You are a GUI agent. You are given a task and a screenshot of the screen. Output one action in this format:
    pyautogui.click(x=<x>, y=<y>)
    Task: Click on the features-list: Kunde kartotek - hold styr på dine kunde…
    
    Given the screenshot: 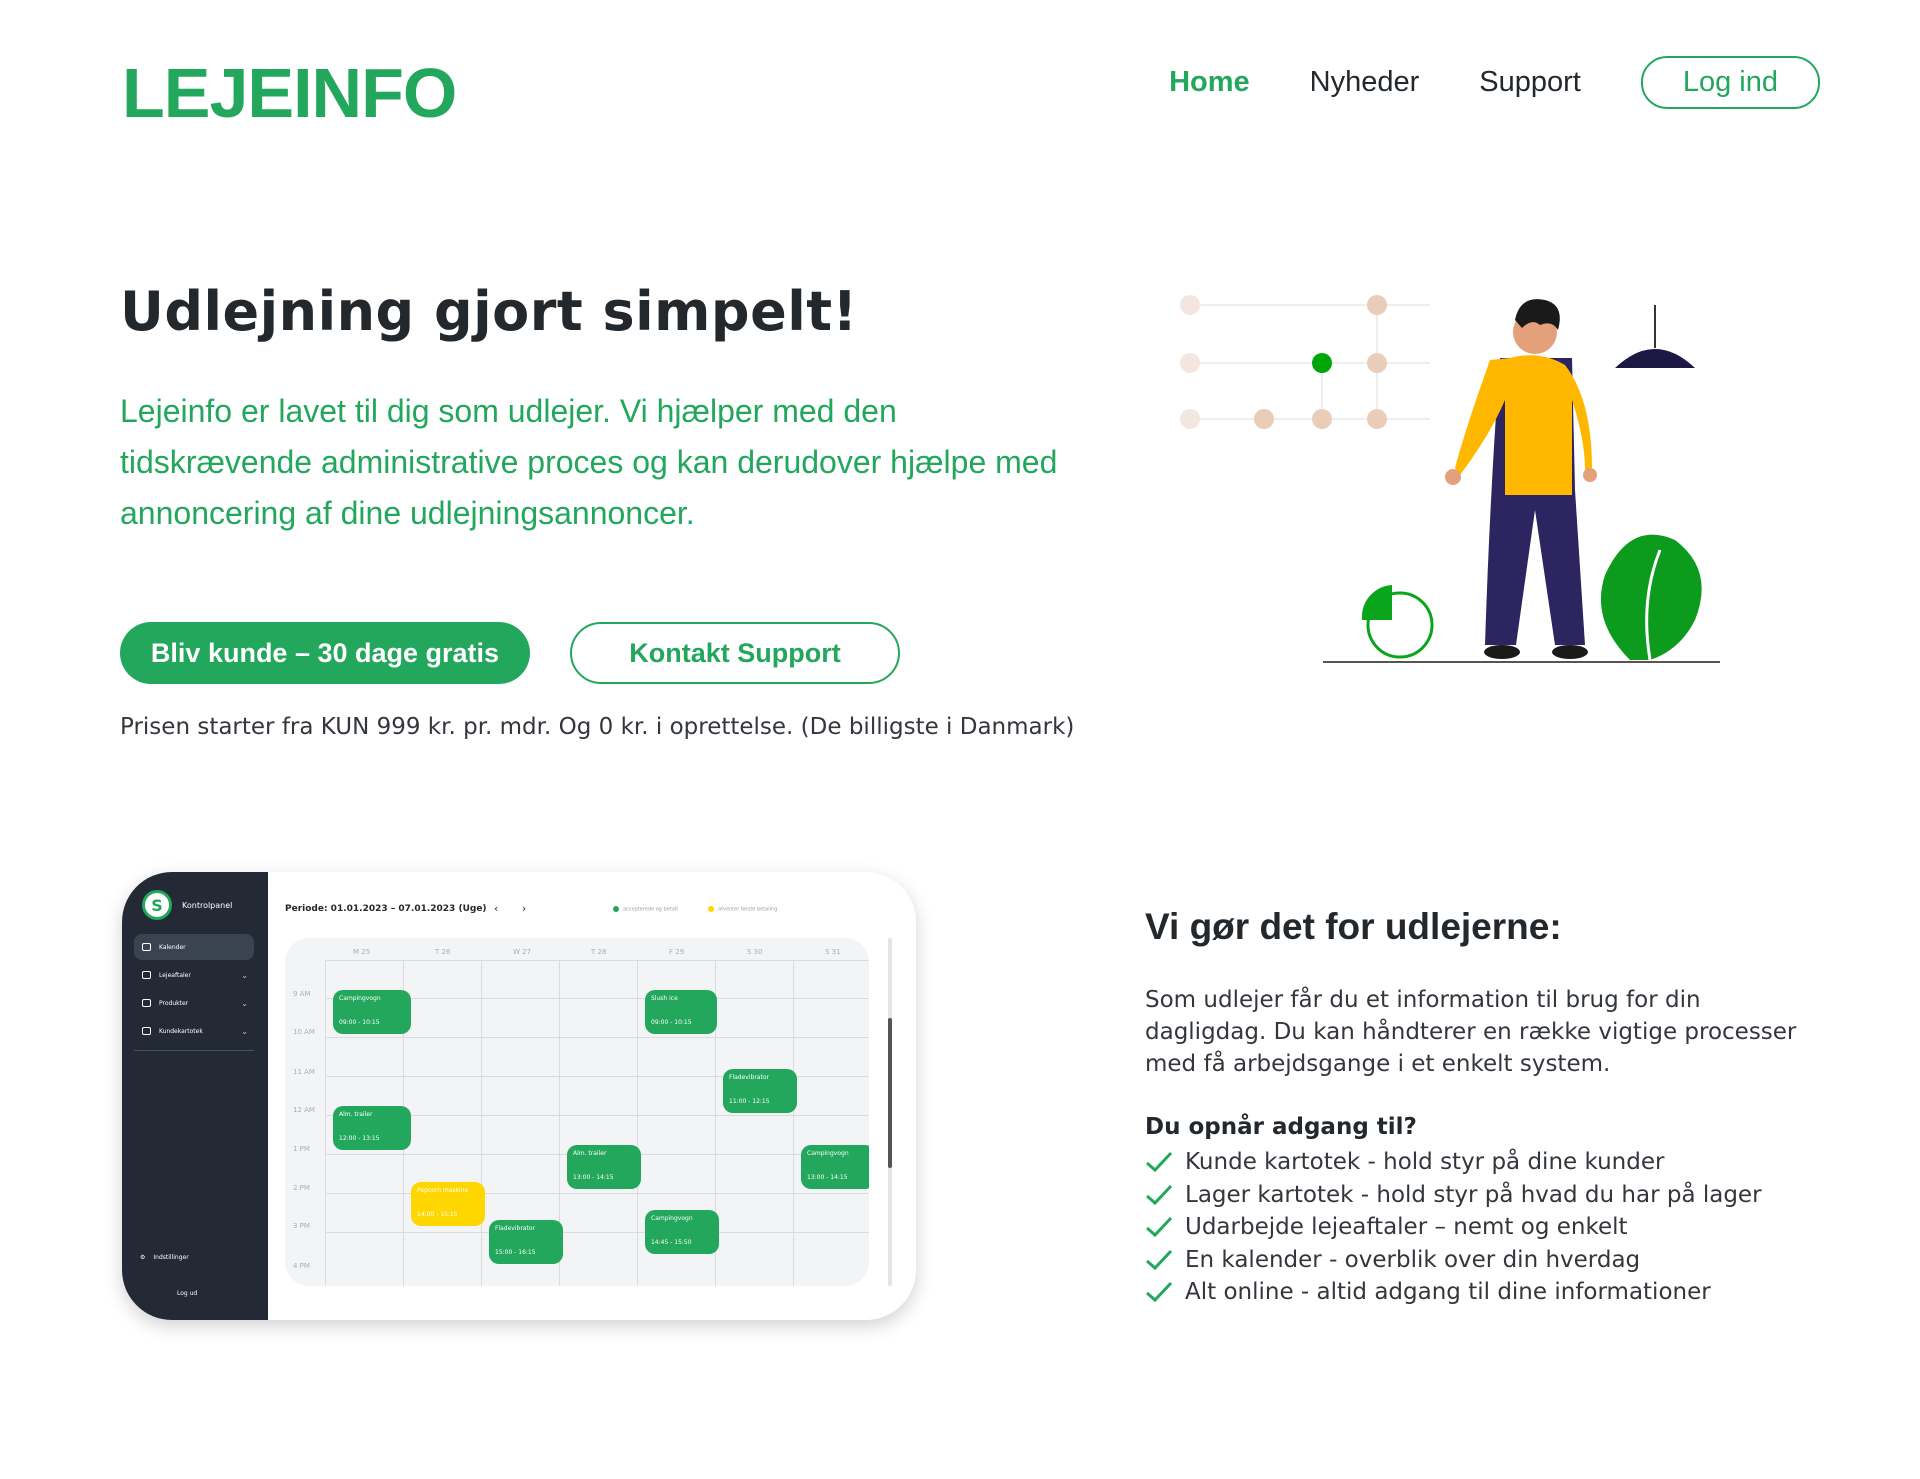 What is the action you would take?
    pyautogui.click(x=1453, y=1227)
    